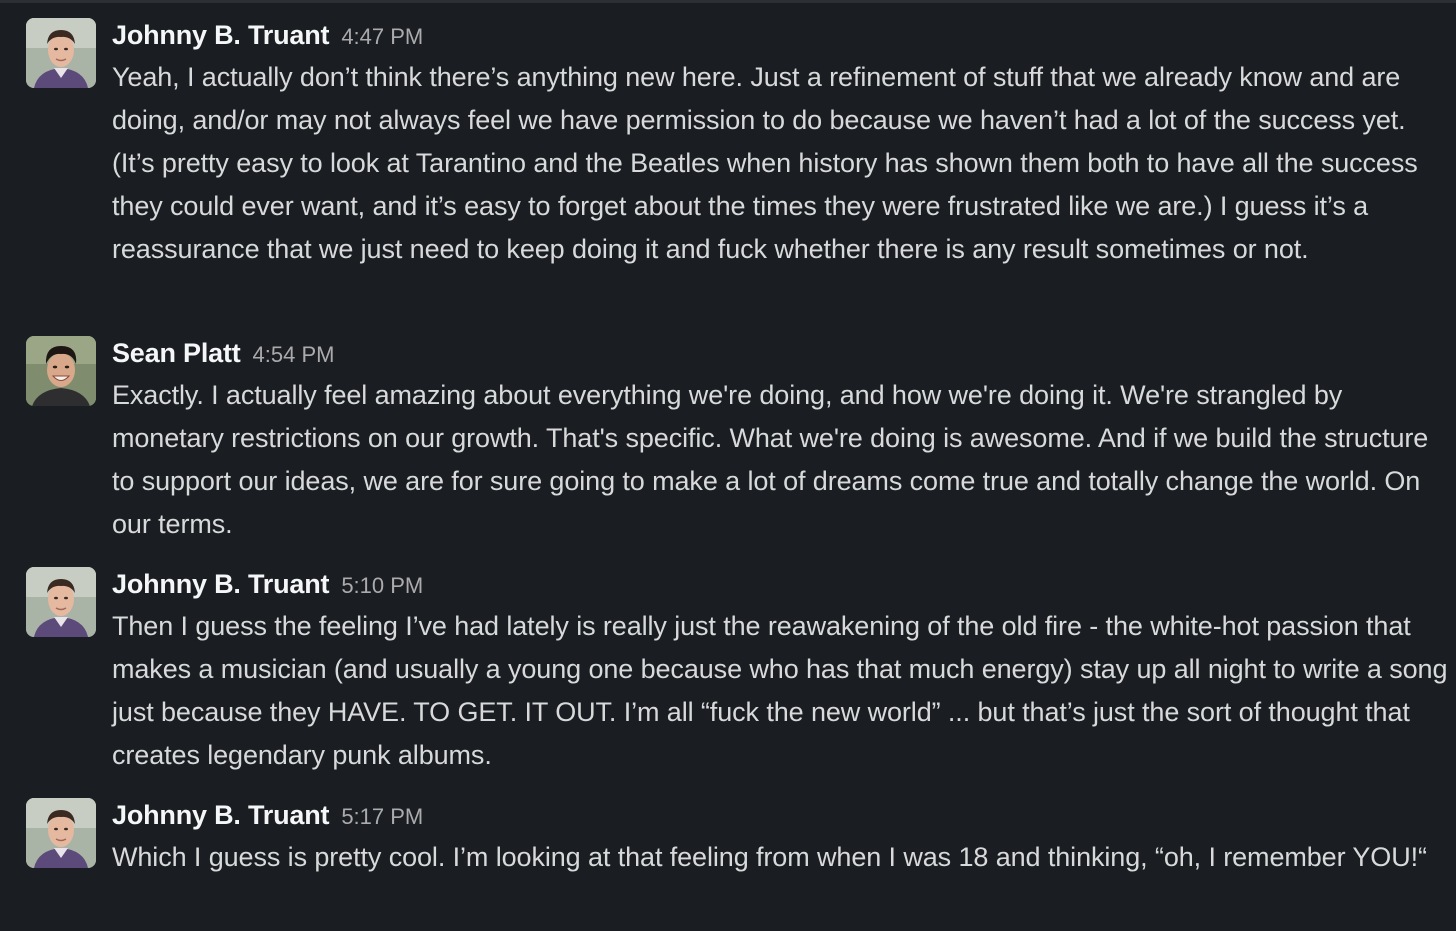 The image size is (1456, 931). Describe the element at coordinates (294, 354) in the screenshot. I see `timestamp: 4:54 PM` at that location.